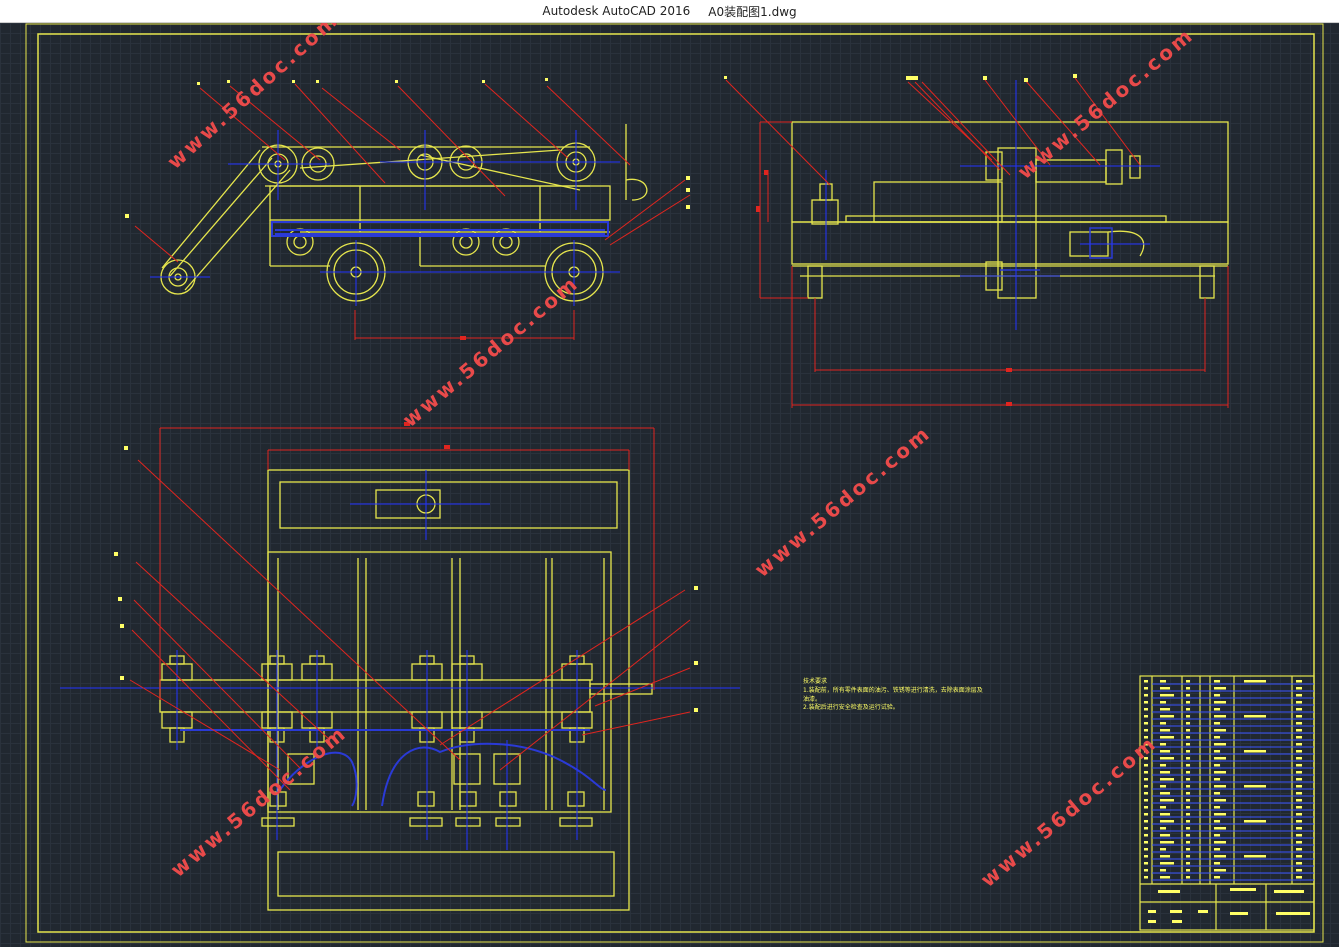  What do you see at coordinates (900, 78) in the screenshot?
I see `side-view-labels` at bounding box center [900, 78].